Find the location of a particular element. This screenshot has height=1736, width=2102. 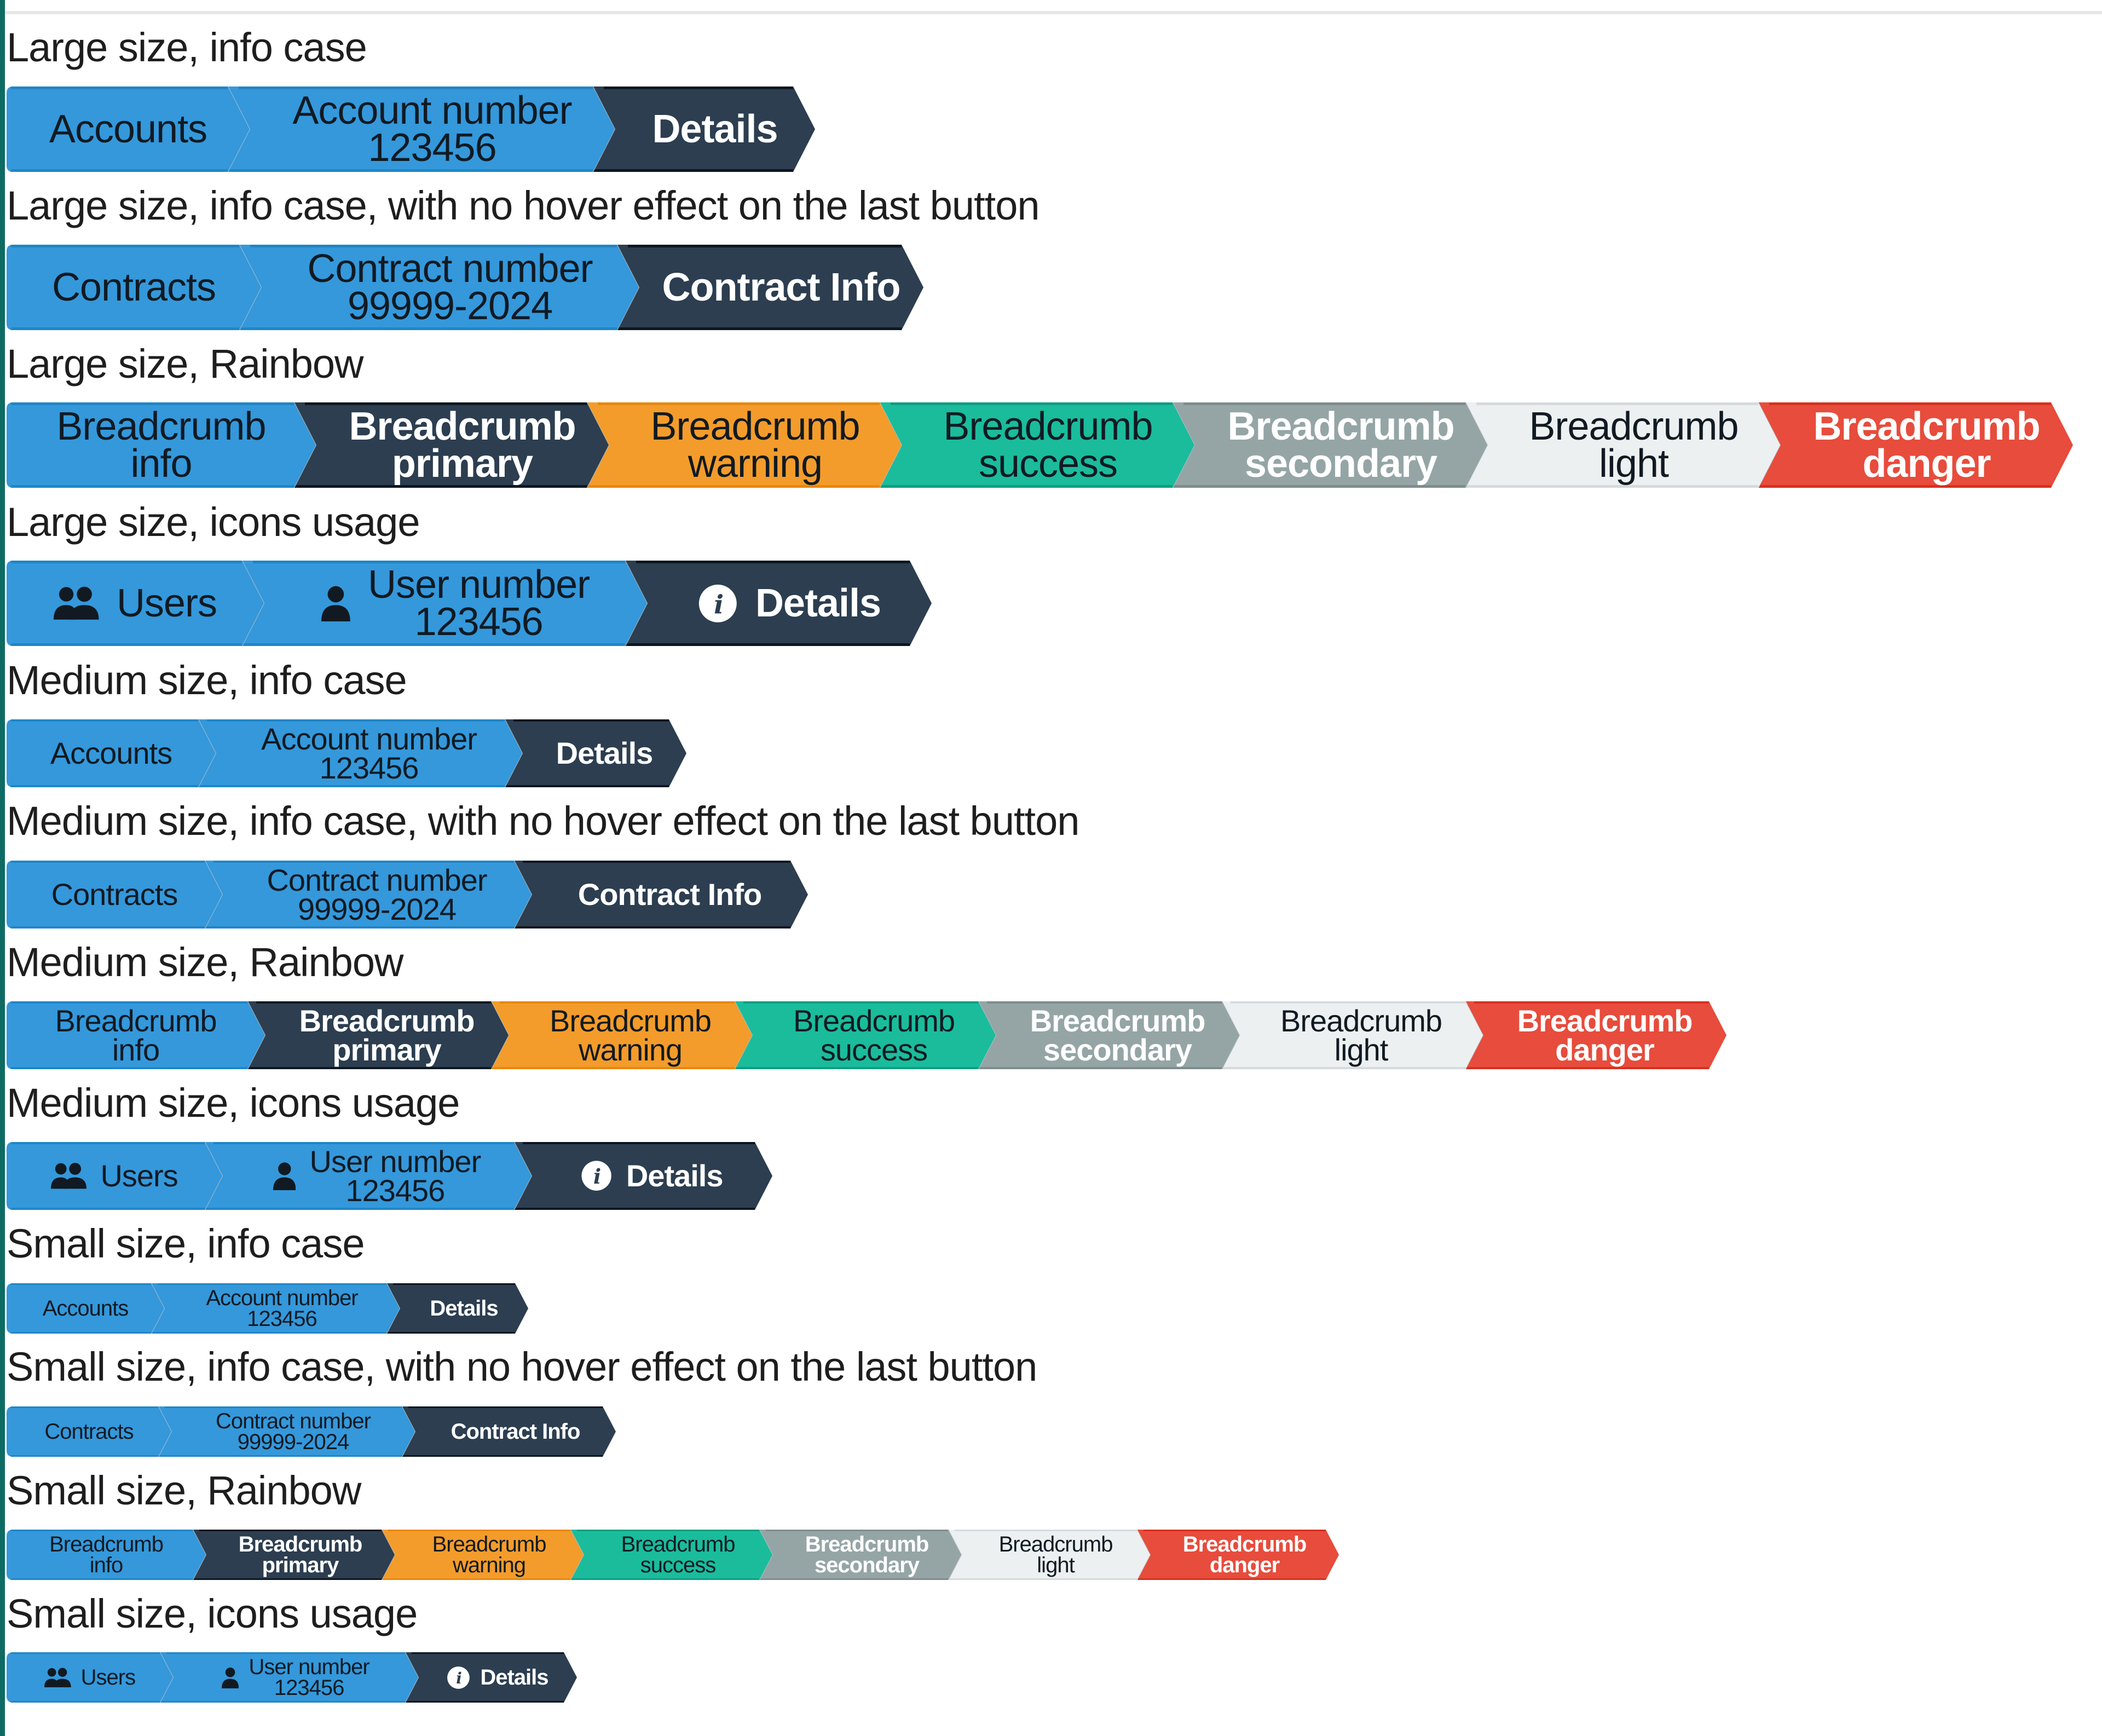

breadcrumb-text: Contracts is located at coordinates (133, 287).